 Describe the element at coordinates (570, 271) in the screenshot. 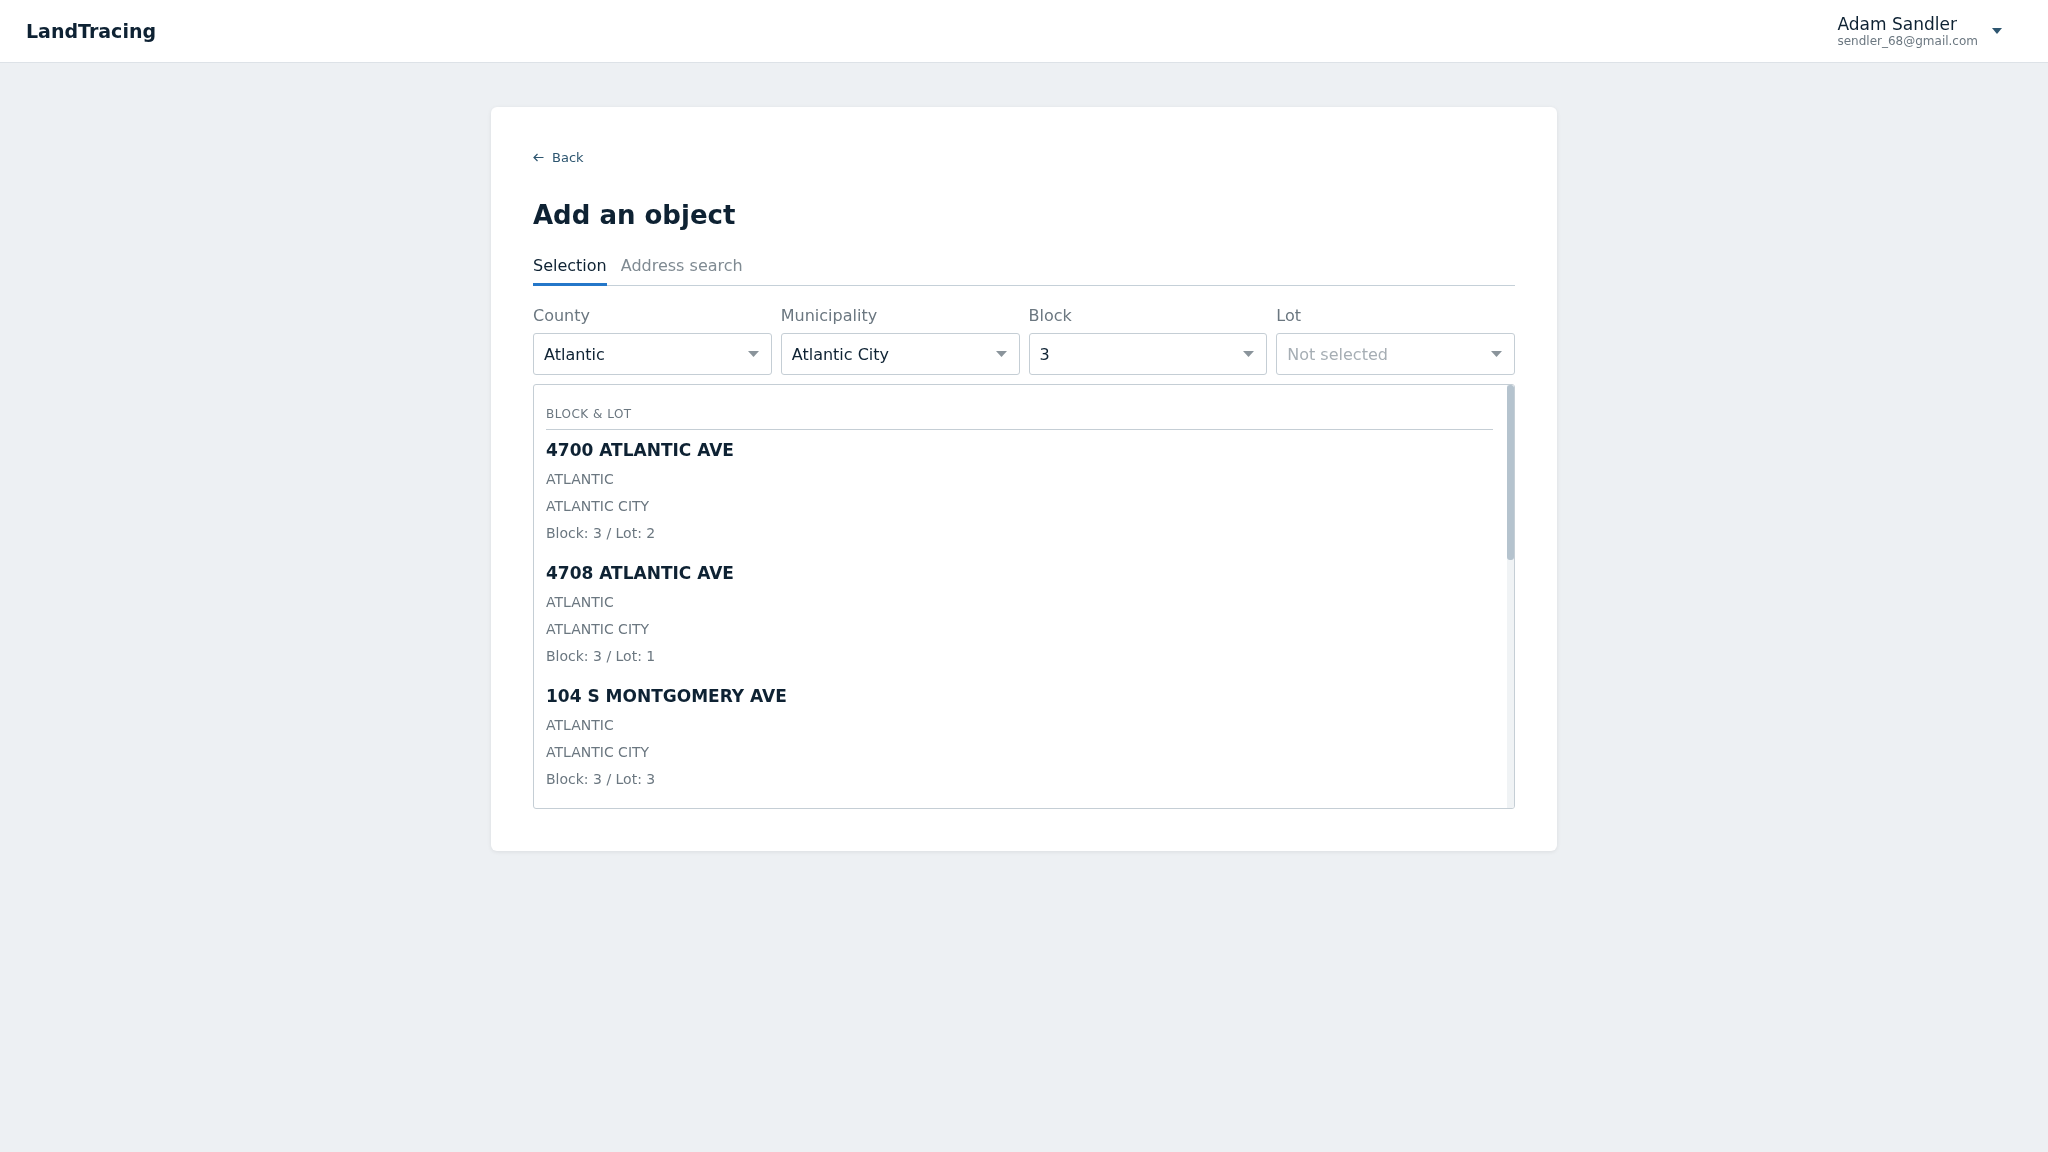

I see `tab: Selection` at that location.